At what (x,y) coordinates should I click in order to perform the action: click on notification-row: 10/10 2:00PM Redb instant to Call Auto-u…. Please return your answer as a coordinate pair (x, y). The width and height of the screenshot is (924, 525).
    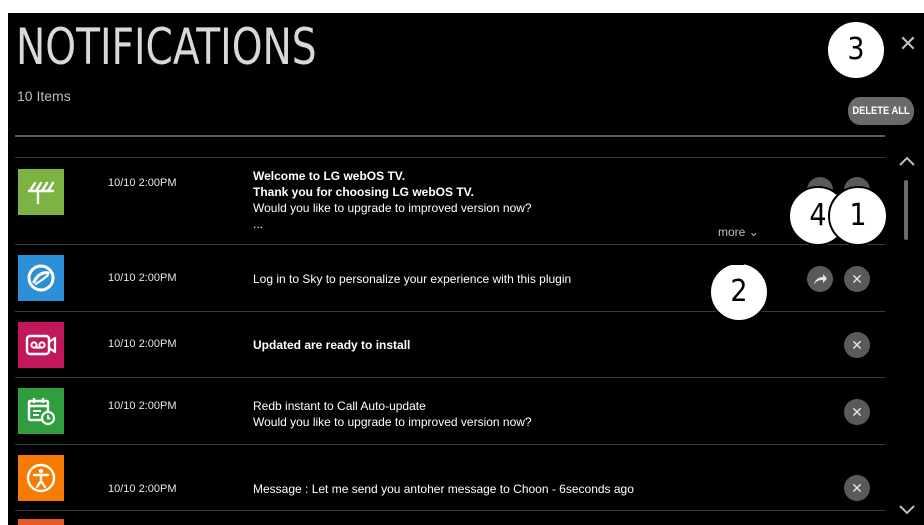
    Looking at the image, I should click on (450, 410).